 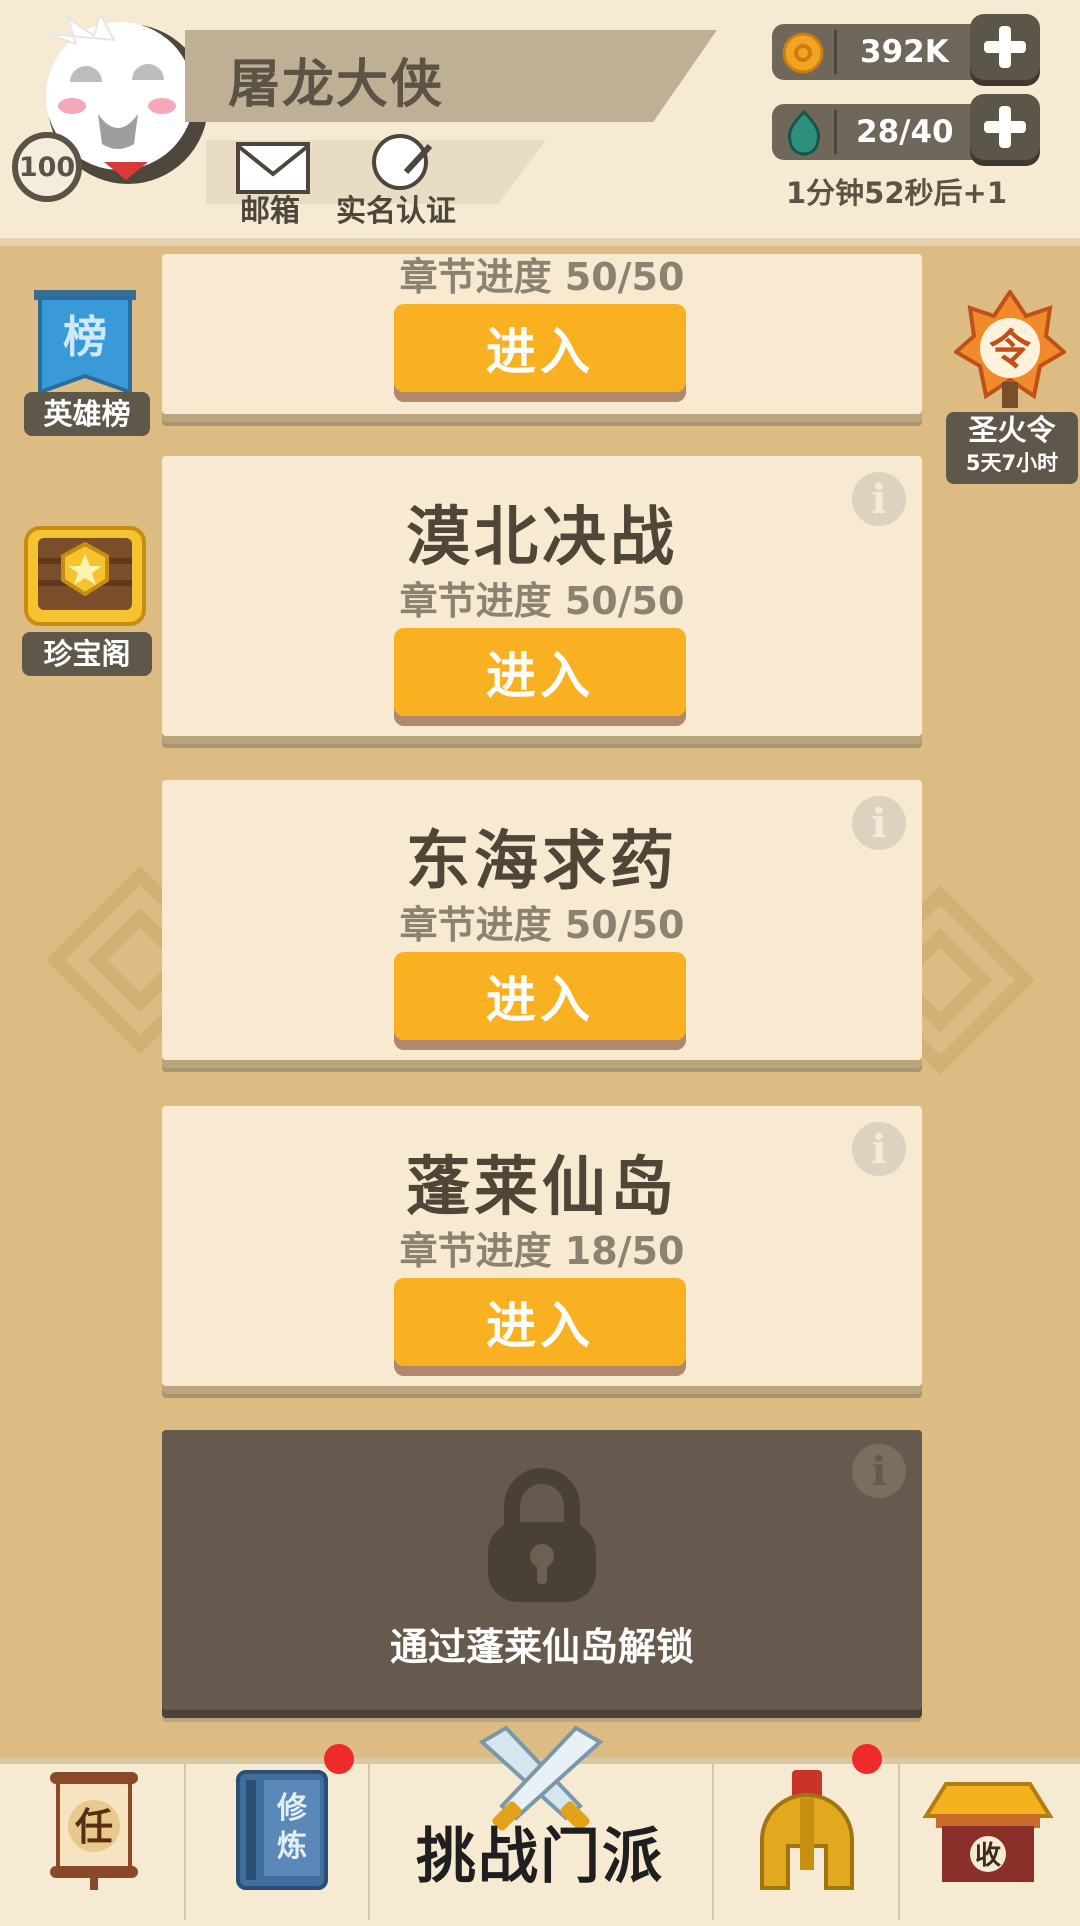 I want to click on chapter-title: 漠北决战, so click(x=542, y=538).